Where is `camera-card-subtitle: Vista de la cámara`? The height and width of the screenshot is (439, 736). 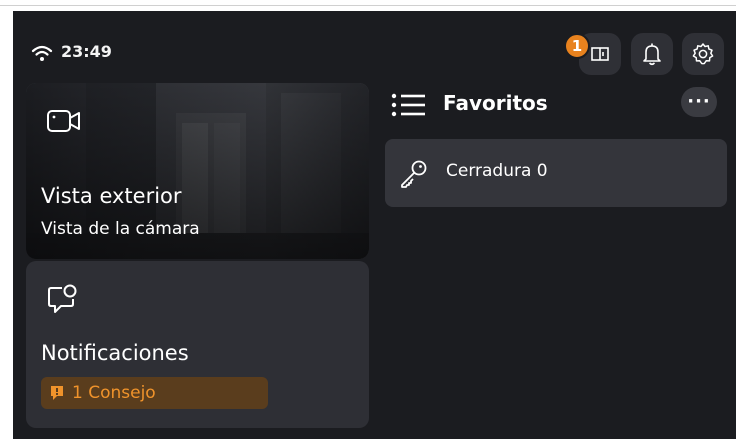 camera-card-subtitle: Vista de la cámara is located at coordinates (120, 229).